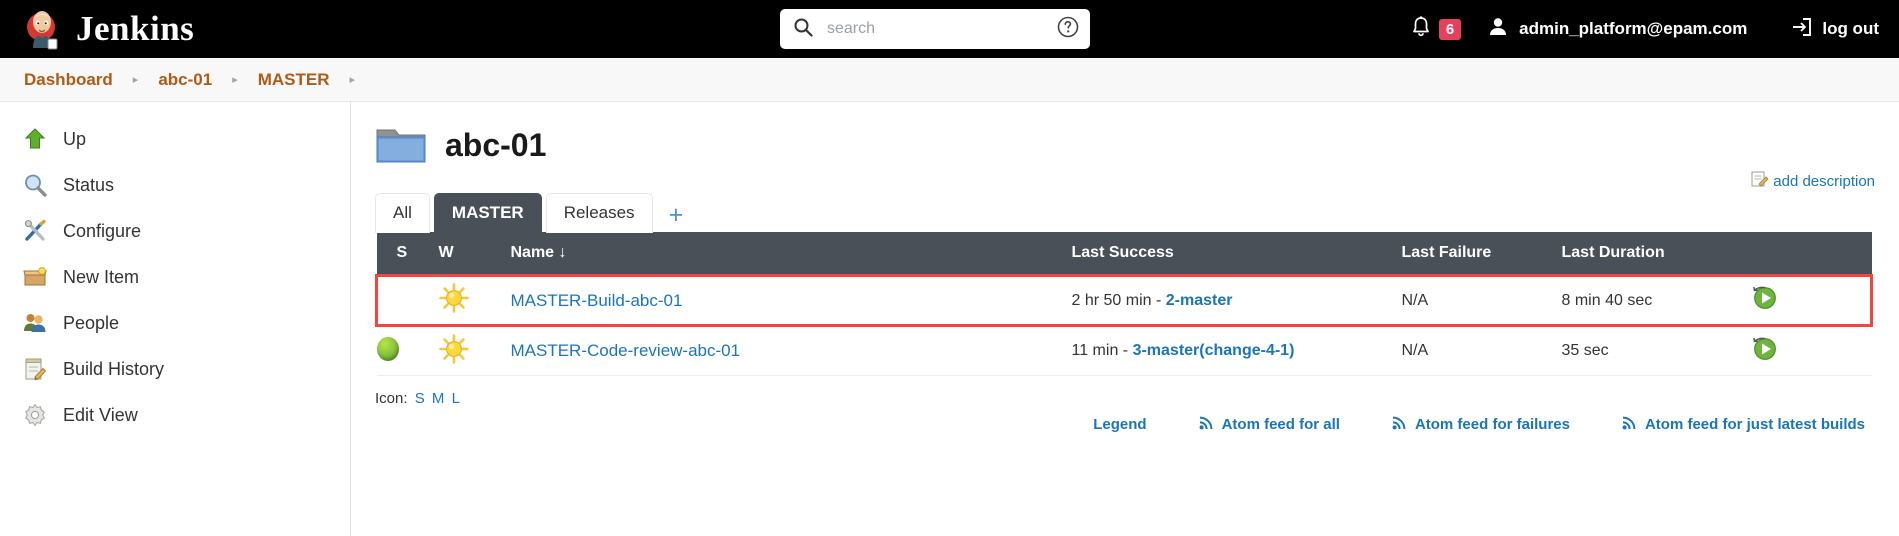 The width and height of the screenshot is (1899, 536). What do you see at coordinates (1811, 350) in the screenshot?
I see `cell-actions` at bounding box center [1811, 350].